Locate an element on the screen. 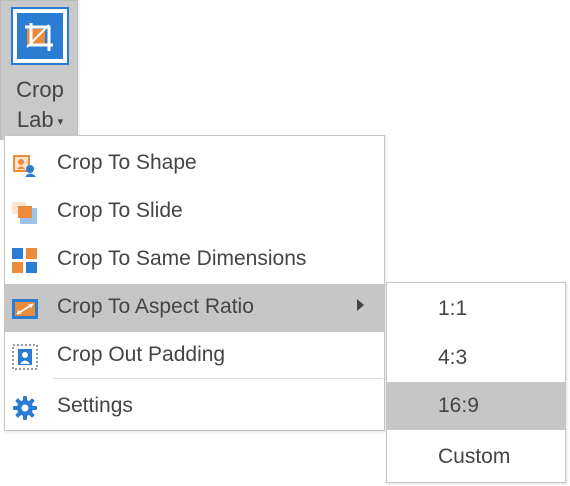 This screenshot has width=570, height=486. menu-item-crop-out-padding: Crop Out Padding is located at coordinates (194, 356).